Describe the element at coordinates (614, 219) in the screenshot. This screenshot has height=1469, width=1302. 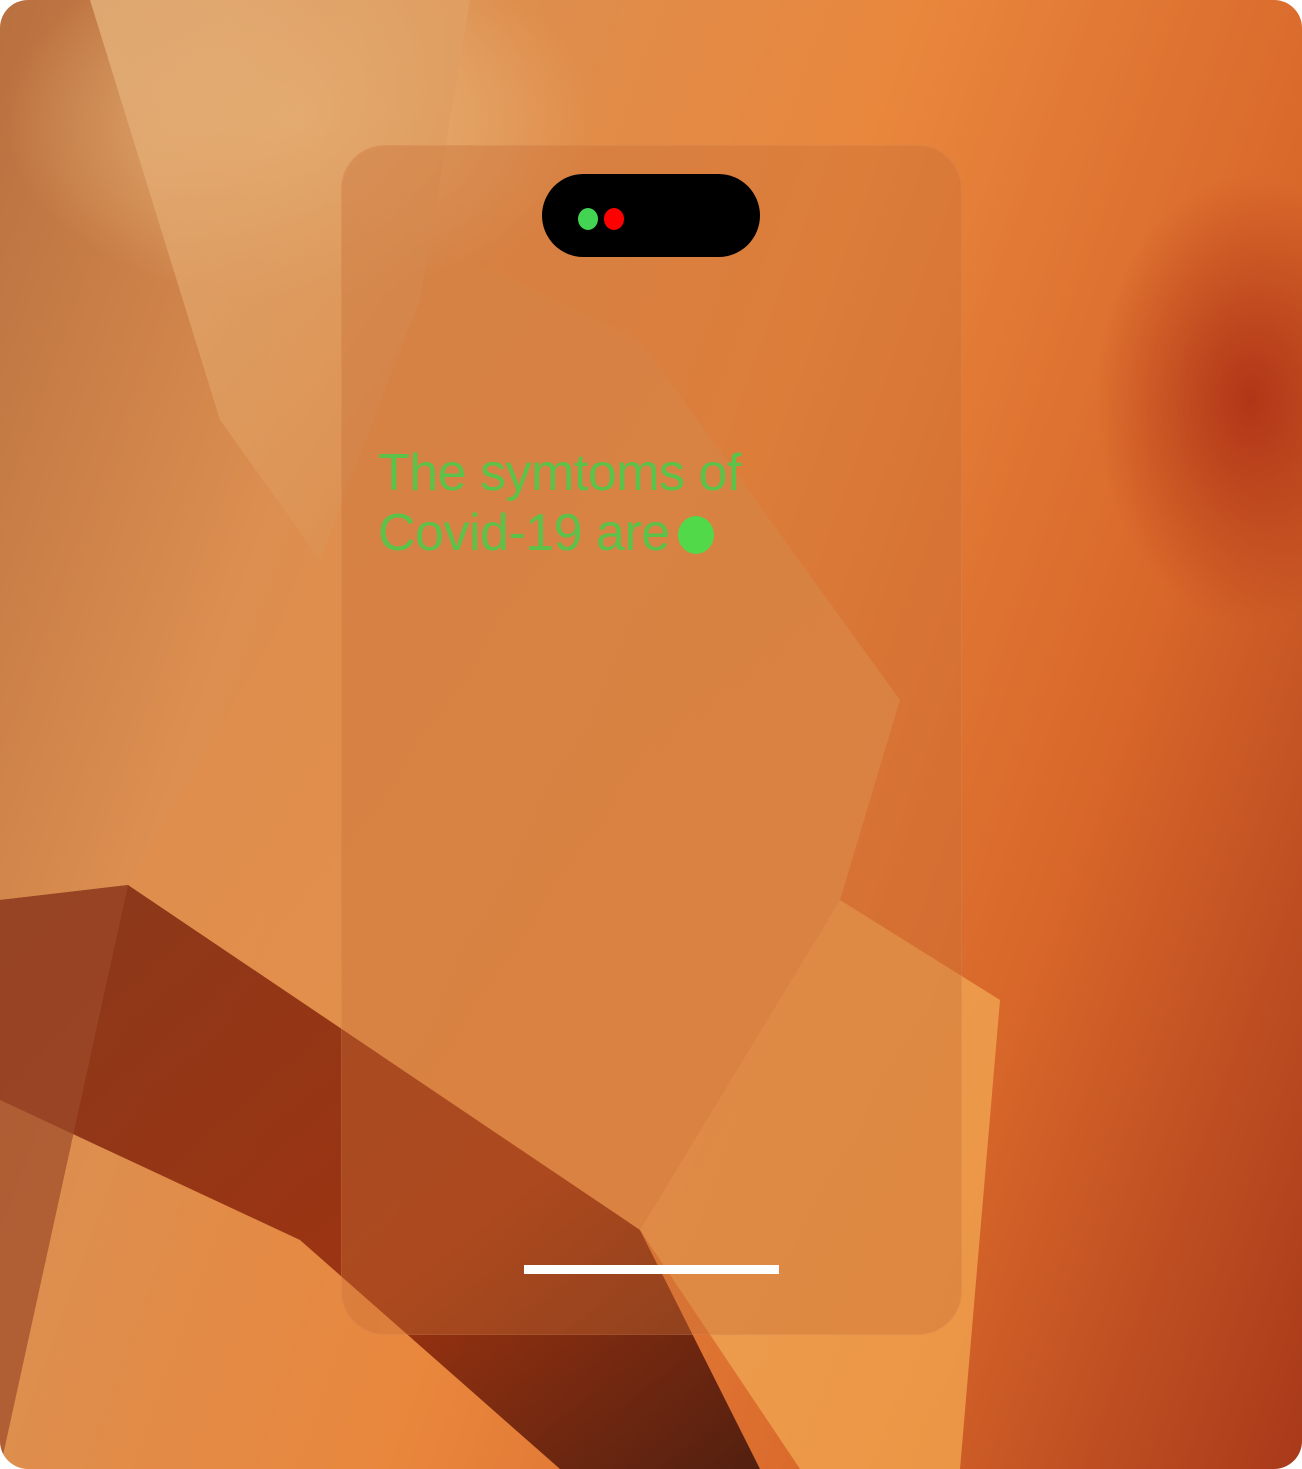
I see `red-indicator-dot` at that location.